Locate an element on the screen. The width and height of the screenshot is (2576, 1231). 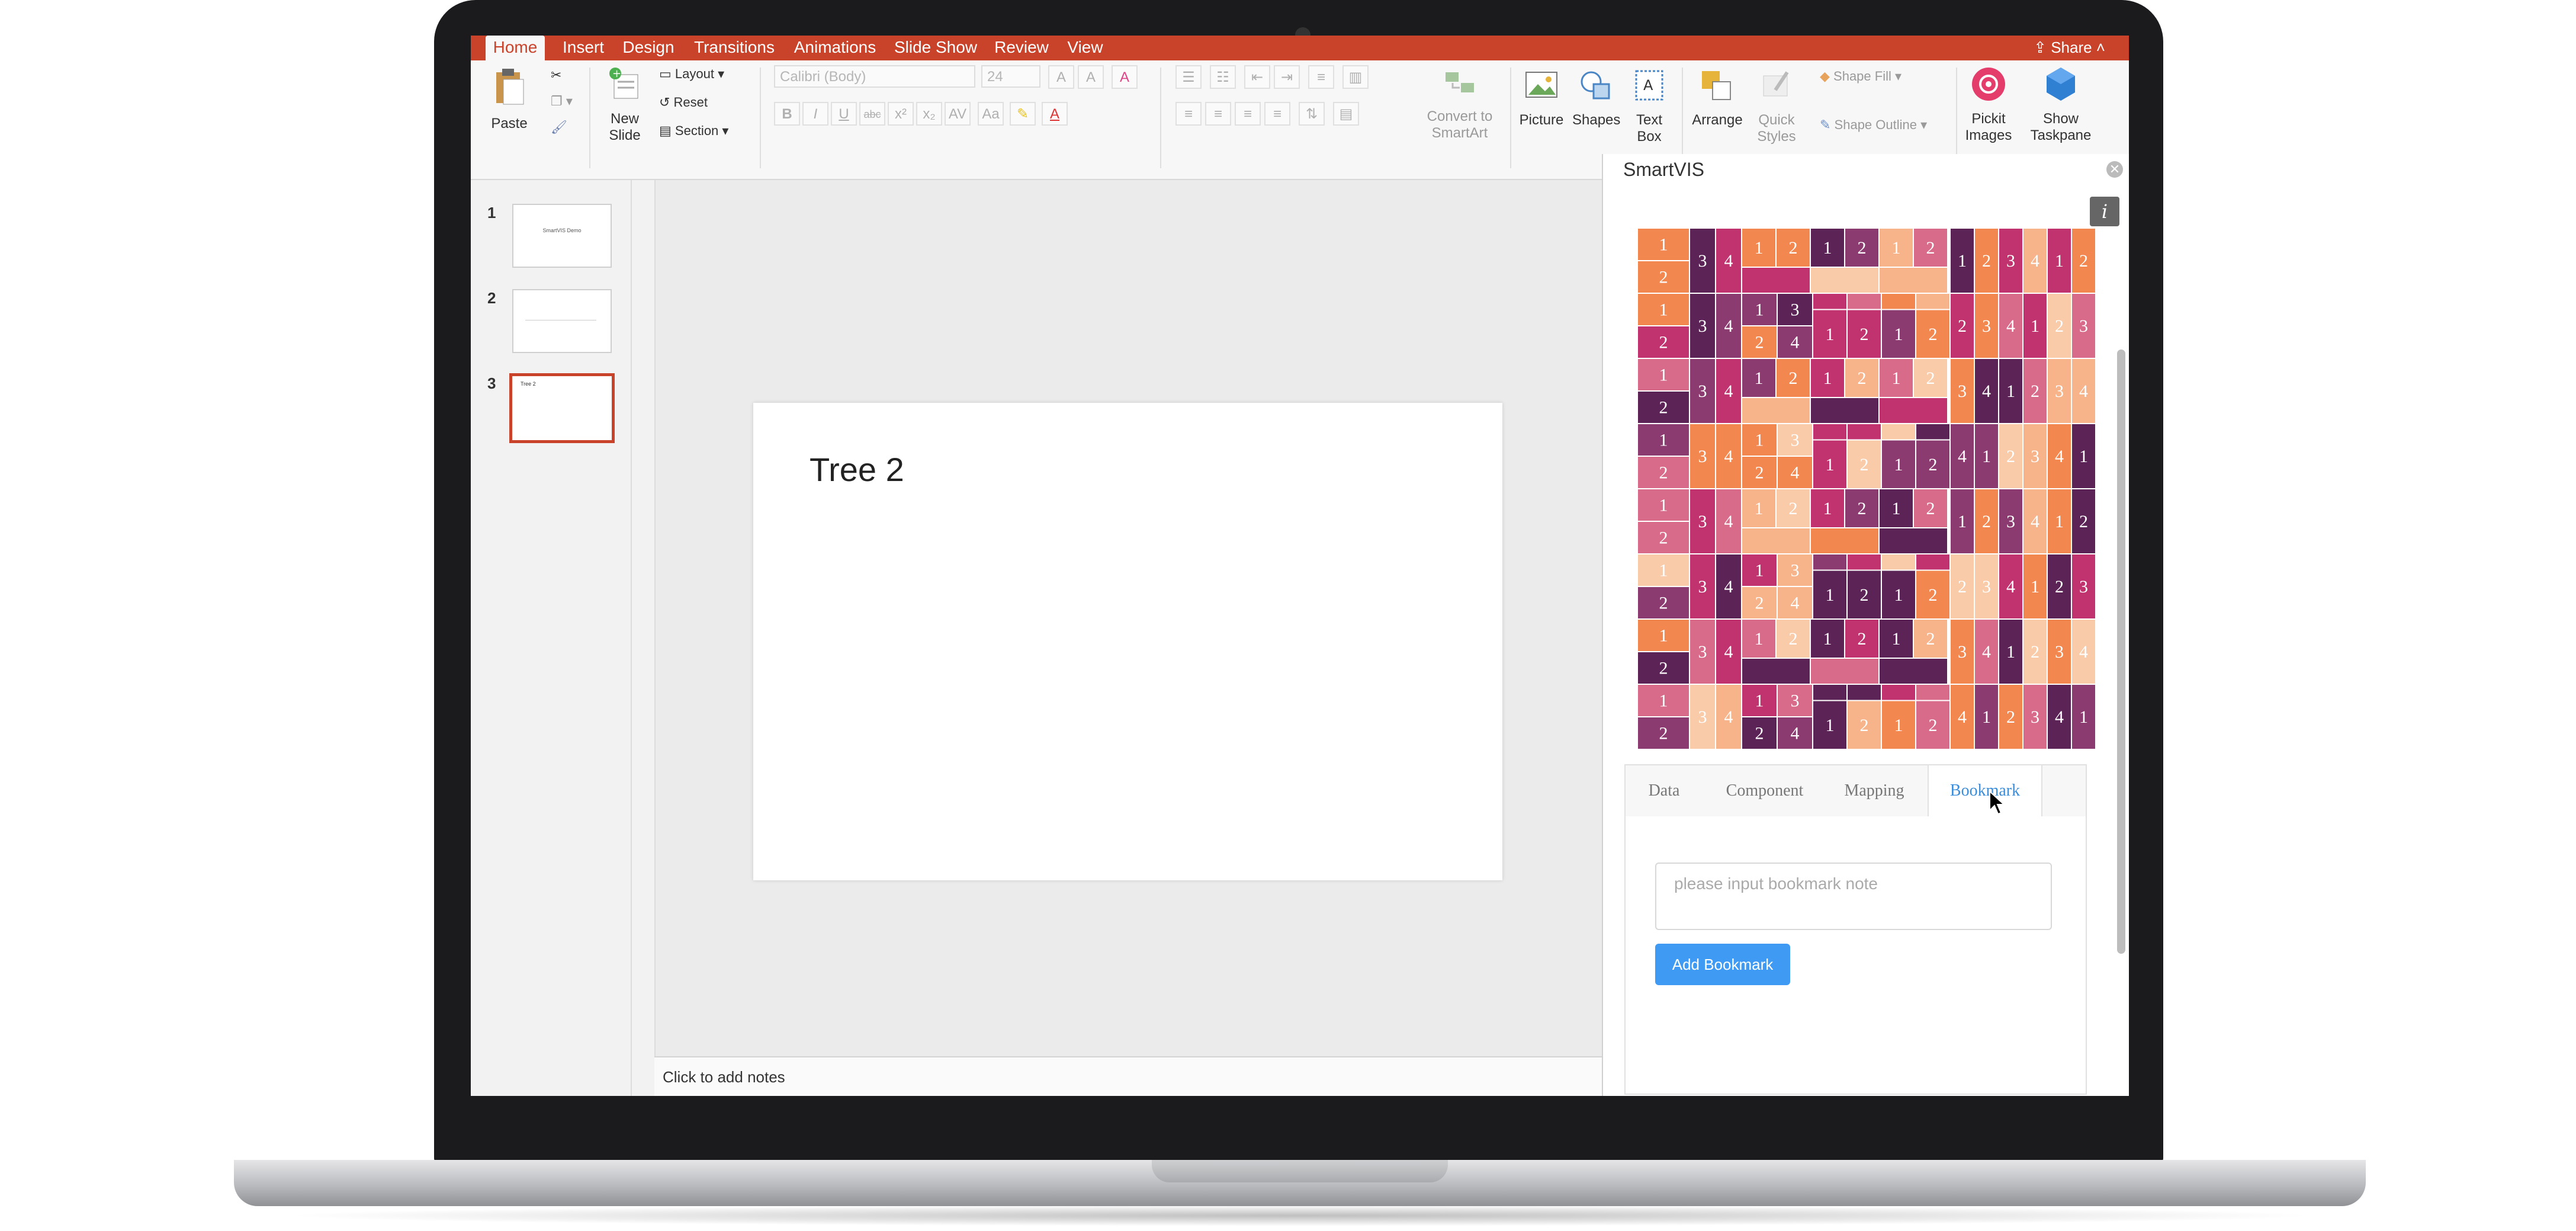
superscript-icon: x² is located at coordinates (901, 114).